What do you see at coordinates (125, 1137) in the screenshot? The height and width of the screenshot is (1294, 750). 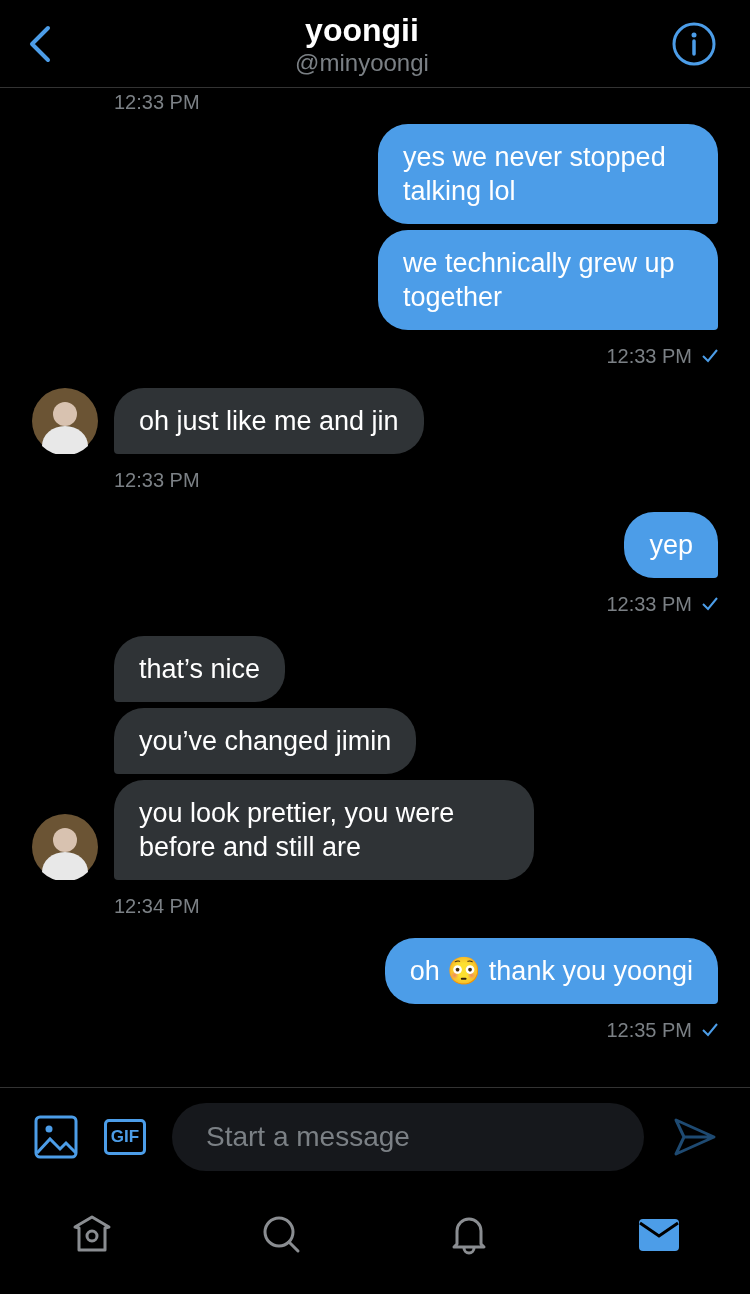 I see `gif-button: GIF` at bounding box center [125, 1137].